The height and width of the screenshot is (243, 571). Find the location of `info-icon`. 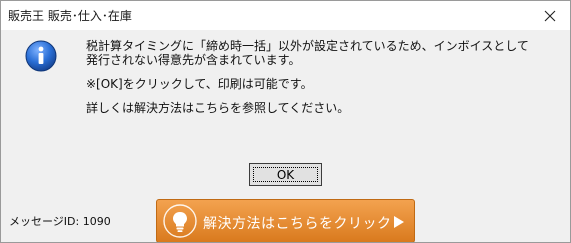

info-icon is located at coordinates (41, 56).